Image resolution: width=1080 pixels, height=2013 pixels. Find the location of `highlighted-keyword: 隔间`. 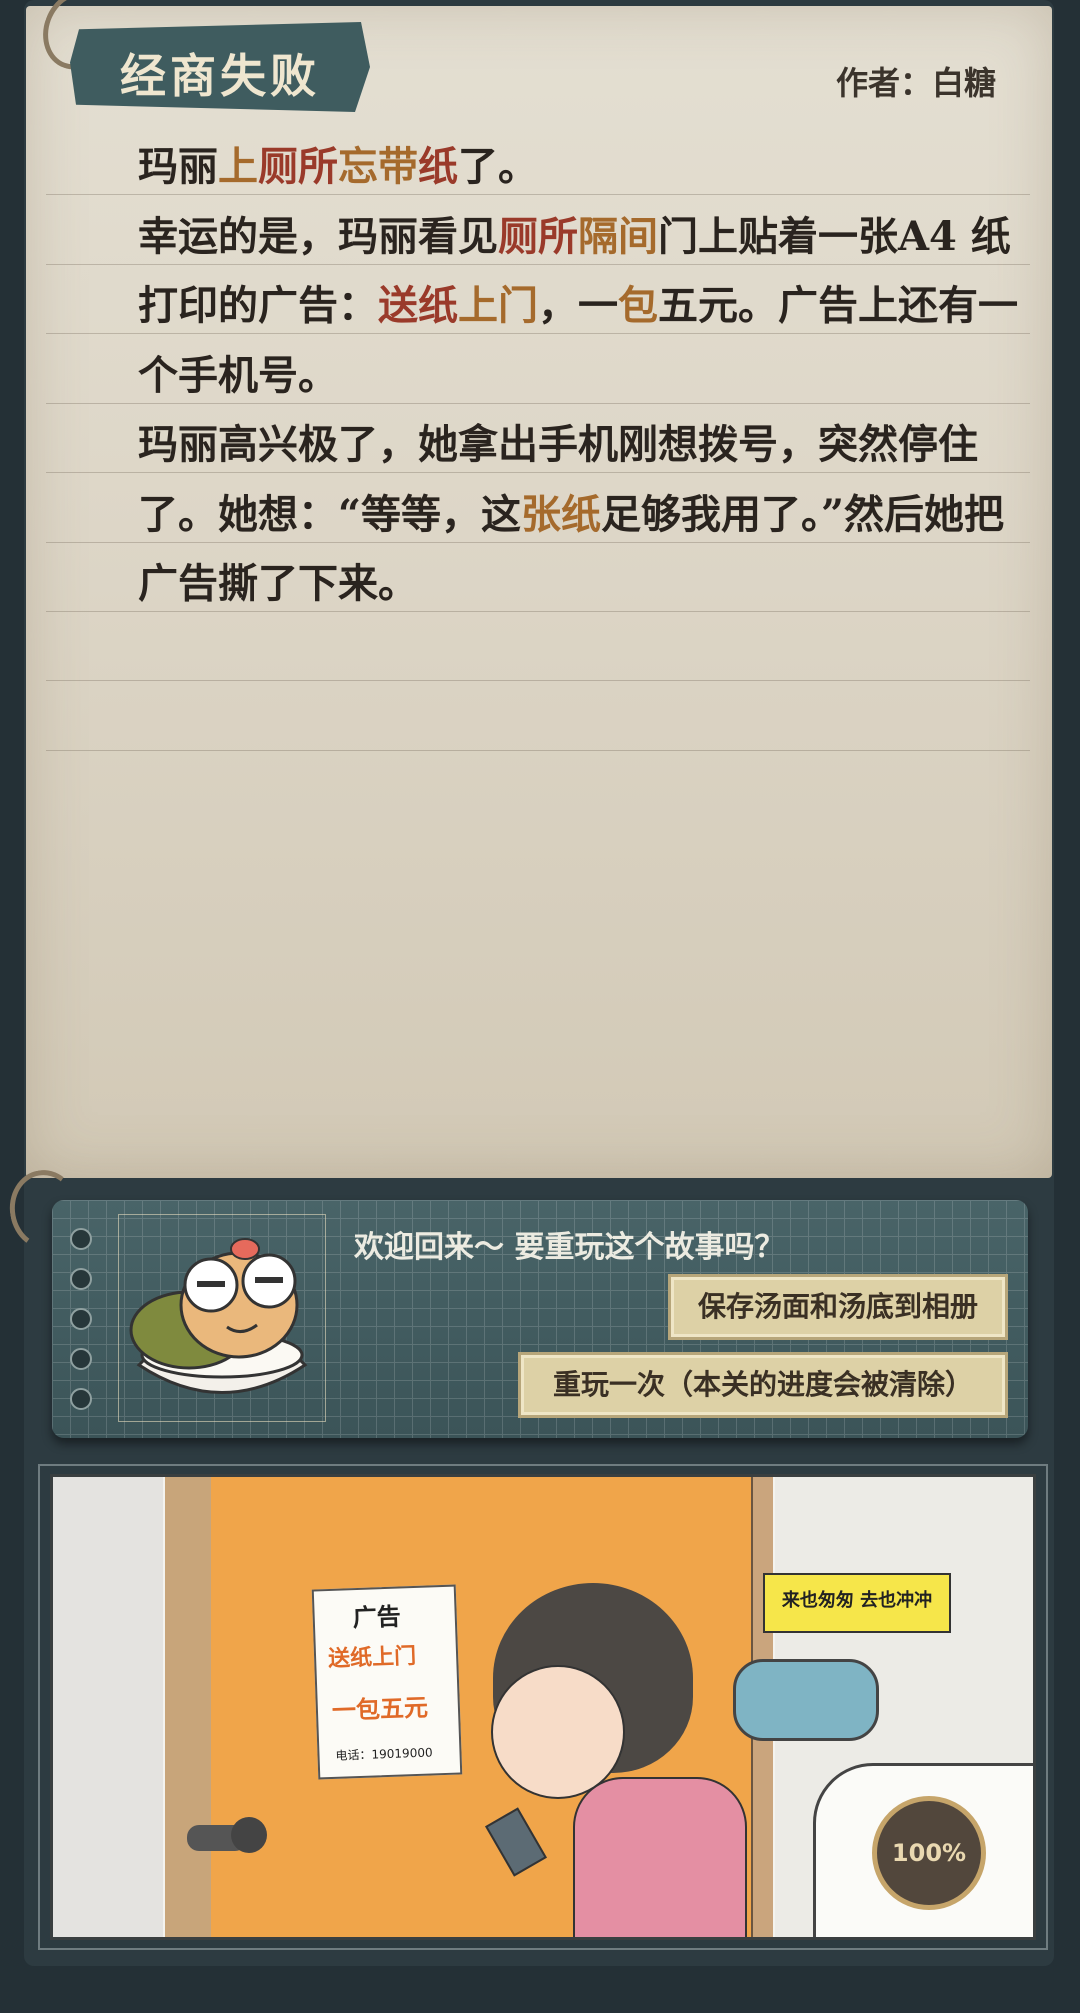

highlighted-keyword: 隔间 is located at coordinates (618, 236).